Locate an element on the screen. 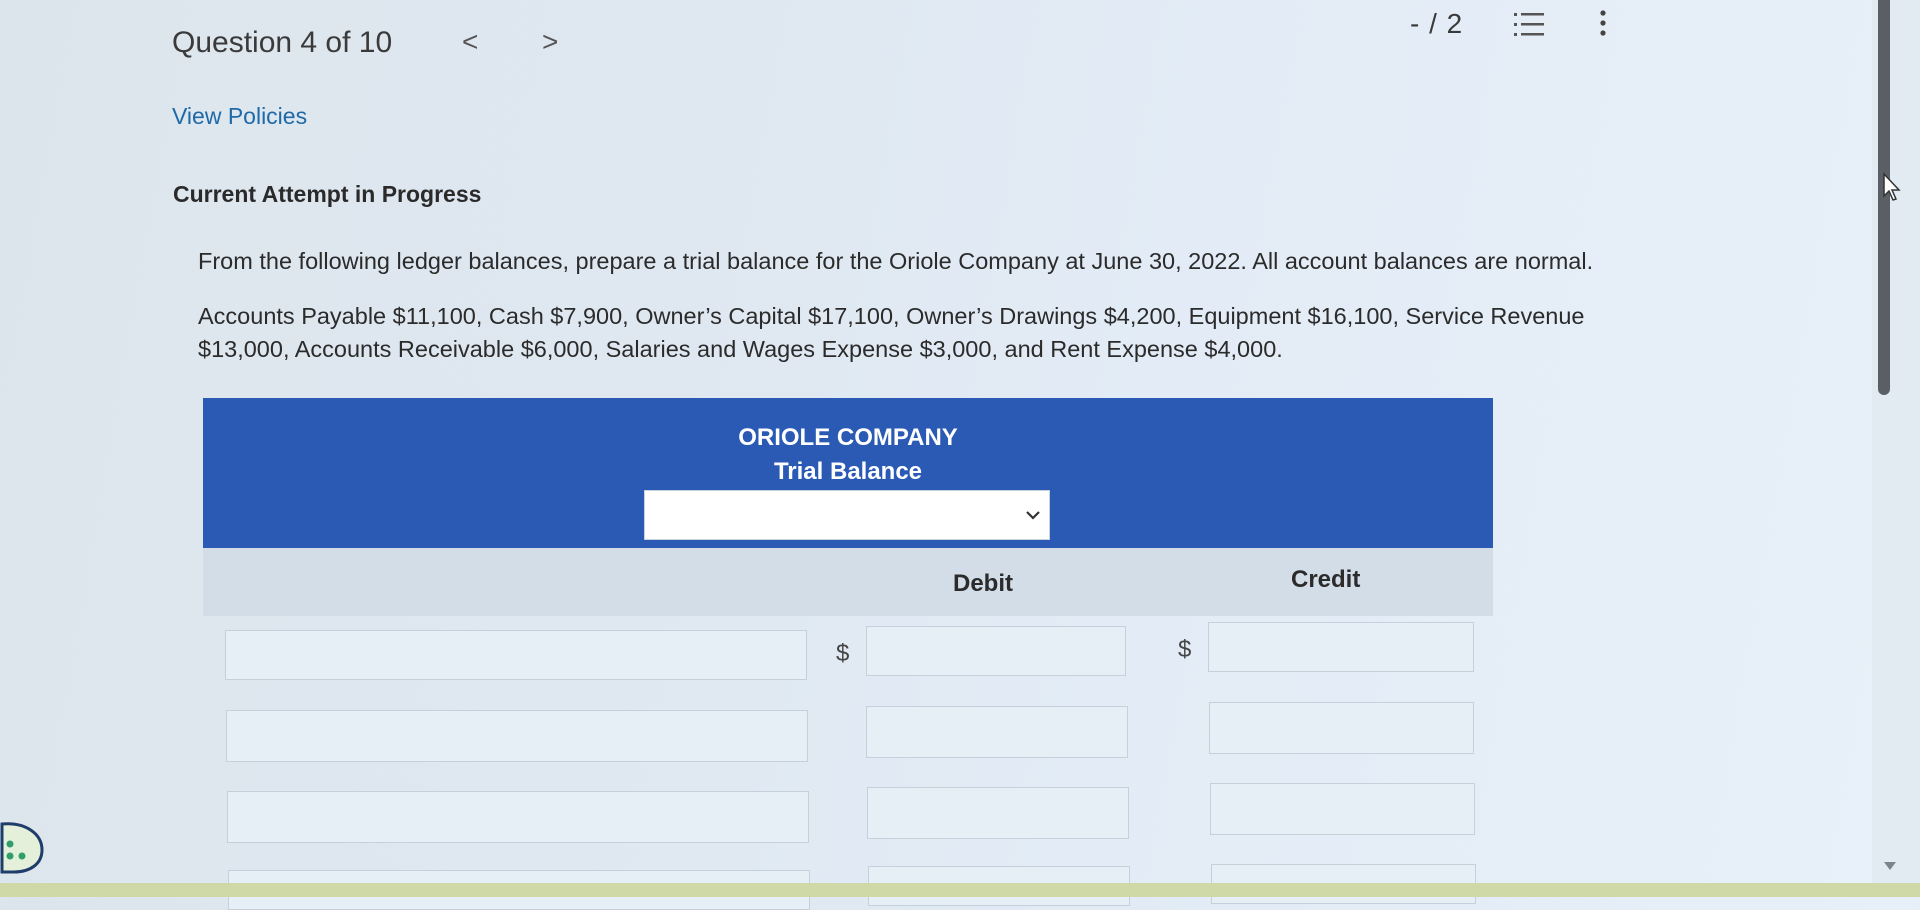  date-dropdown is located at coordinates (847, 515).